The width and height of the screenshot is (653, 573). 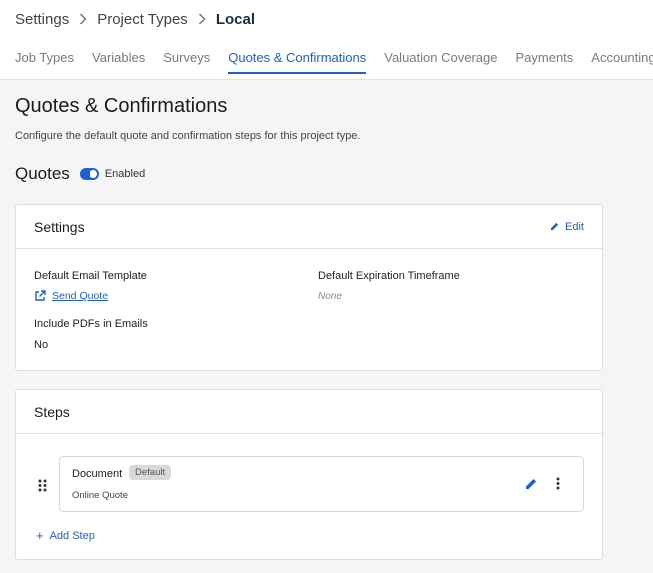 What do you see at coordinates (330, 296) in the screenshot?
I see `default-expiration-value: None` at bounding box center [330, 296].